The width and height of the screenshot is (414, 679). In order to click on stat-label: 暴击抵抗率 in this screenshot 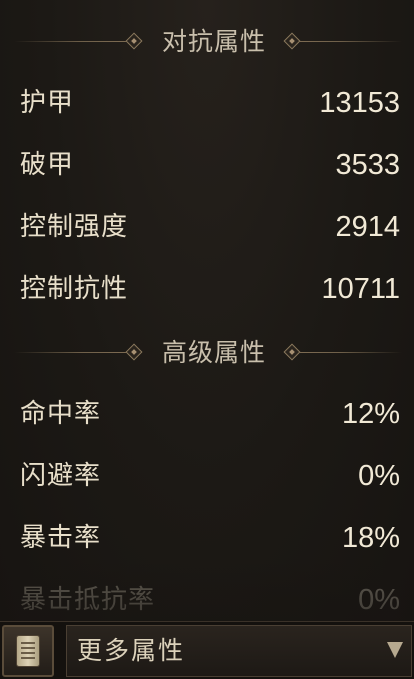, I will do `click(88, 600)`.